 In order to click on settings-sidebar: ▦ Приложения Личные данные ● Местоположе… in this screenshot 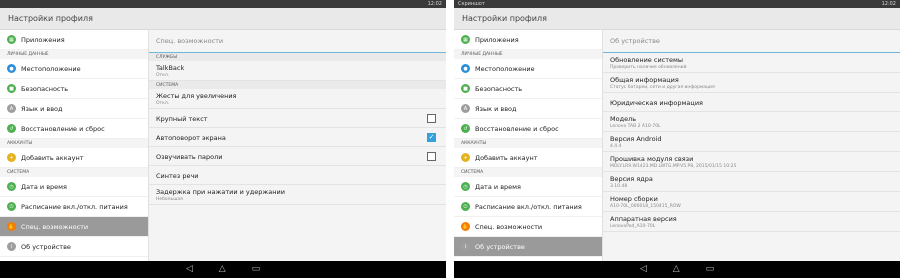, I will do `click(528, 145)`.